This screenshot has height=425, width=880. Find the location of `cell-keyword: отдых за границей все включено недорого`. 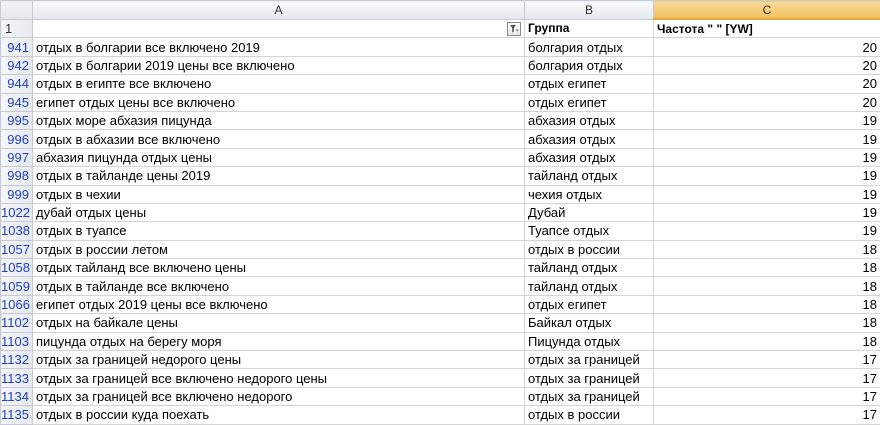

cell-keyword: отдых за границей все включено недорого is located at coordinates (279, 396).